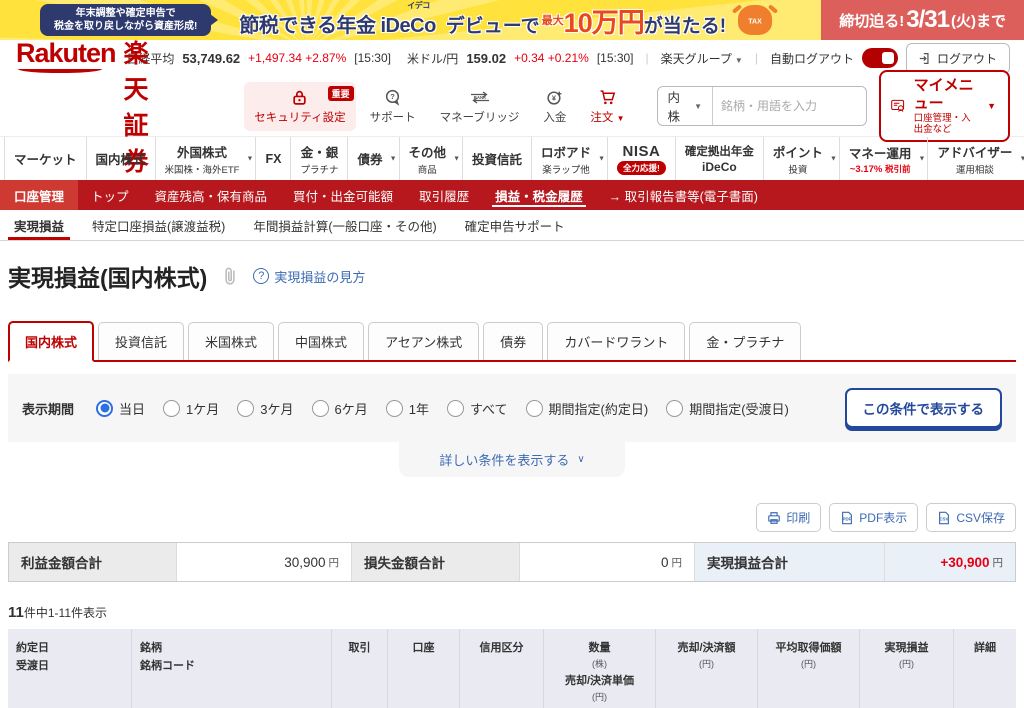 Image resolution: width=1024 pixels, height=708 pixels. Describe the element at coordinates (344, 225) in the screenshot. I see `tab-annual-pl: 年間損益計算(一般口座・その他)` at that location.